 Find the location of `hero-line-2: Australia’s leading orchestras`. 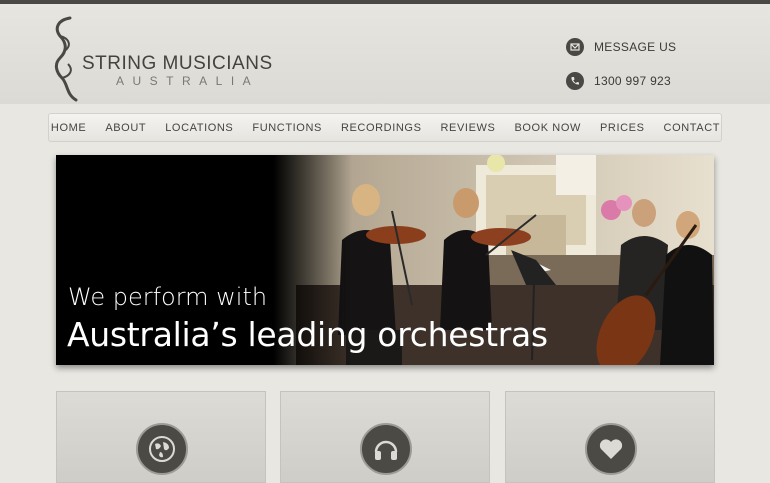

hero-line-2: Australia’s leading orchestras is located at coordinates (307, 334).